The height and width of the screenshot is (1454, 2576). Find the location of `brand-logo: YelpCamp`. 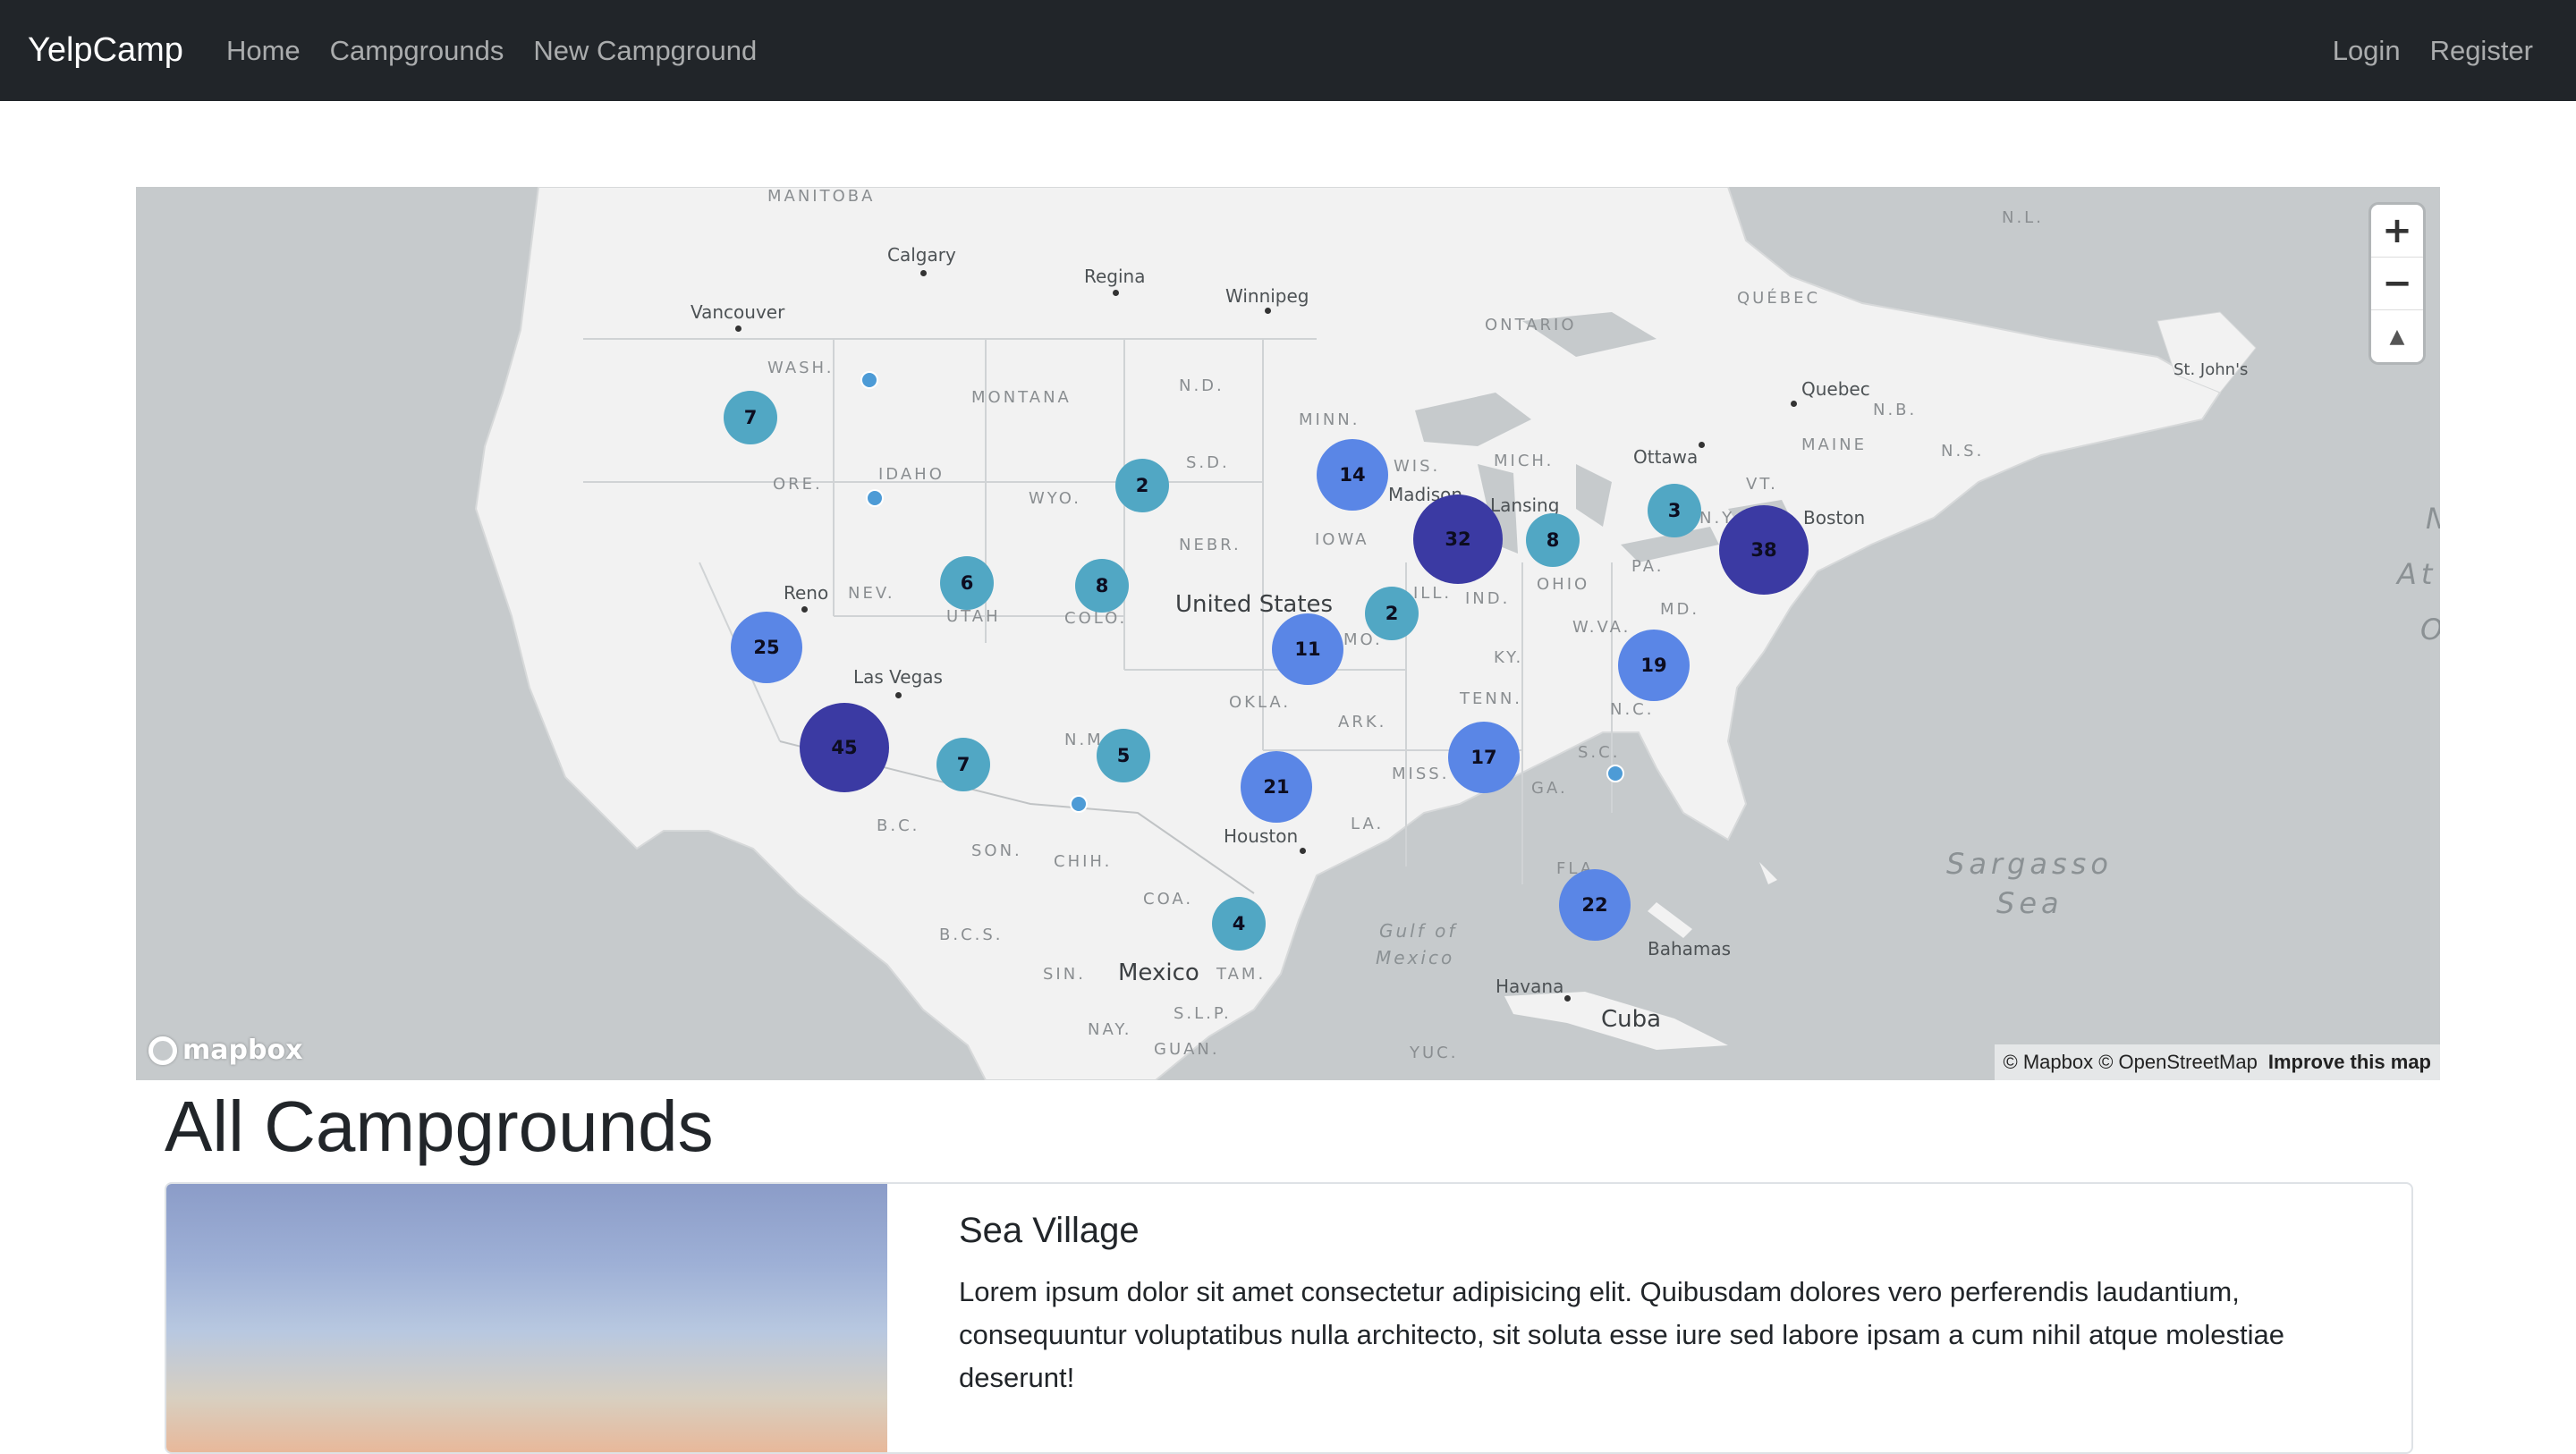

brand-logo: YelpCamp is located at coordinates (105, 50).